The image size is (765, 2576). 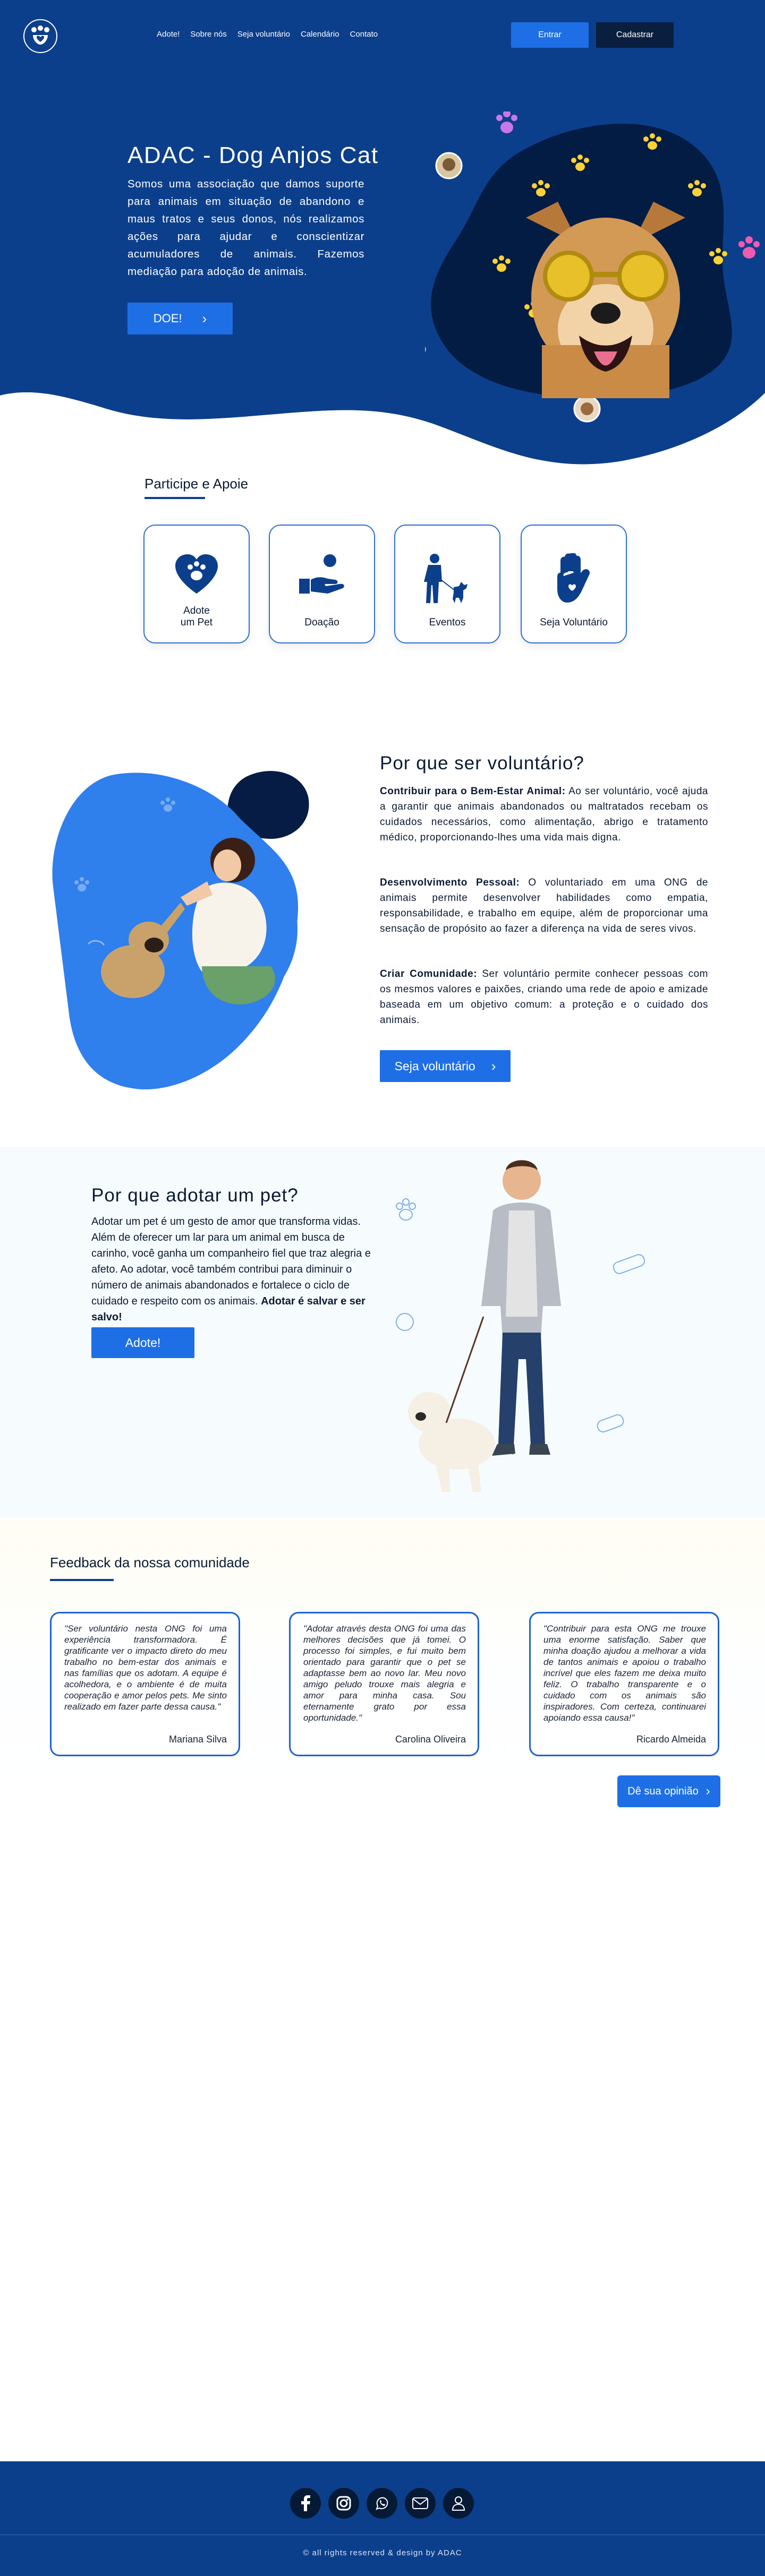 I want to click on volunteer-item-heading: Criar Comunidade:, so click(x=429, y=974).